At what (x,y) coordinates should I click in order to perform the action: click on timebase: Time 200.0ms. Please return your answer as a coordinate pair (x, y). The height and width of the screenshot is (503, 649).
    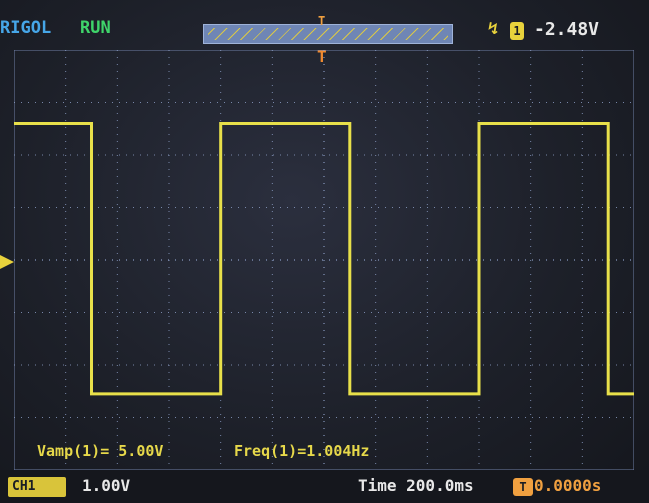
    Looking at the image, I should click on (416, 485).